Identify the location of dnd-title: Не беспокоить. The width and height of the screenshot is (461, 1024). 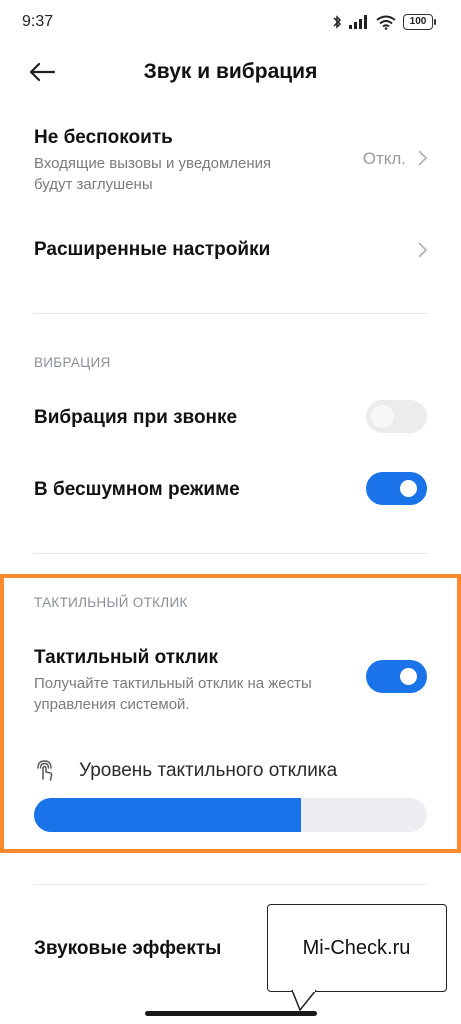
(103, 137).